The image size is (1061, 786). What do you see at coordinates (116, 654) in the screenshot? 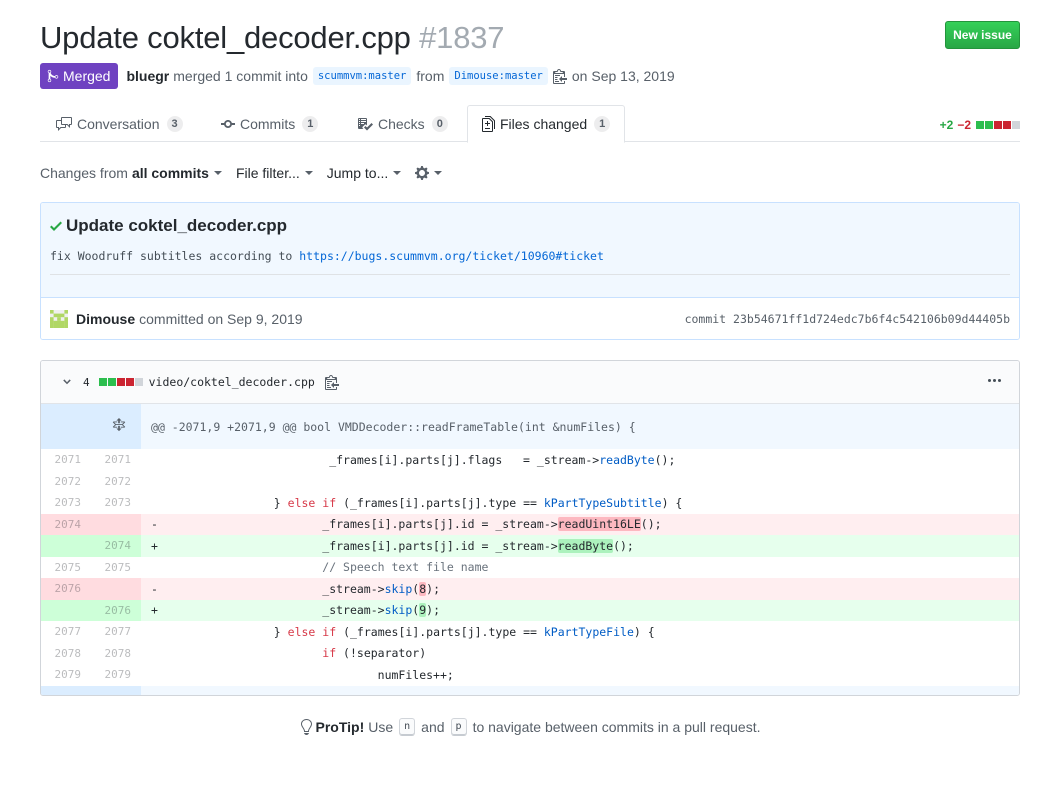
I see `new-line-number: 2078` at bounding box center [116, 654].